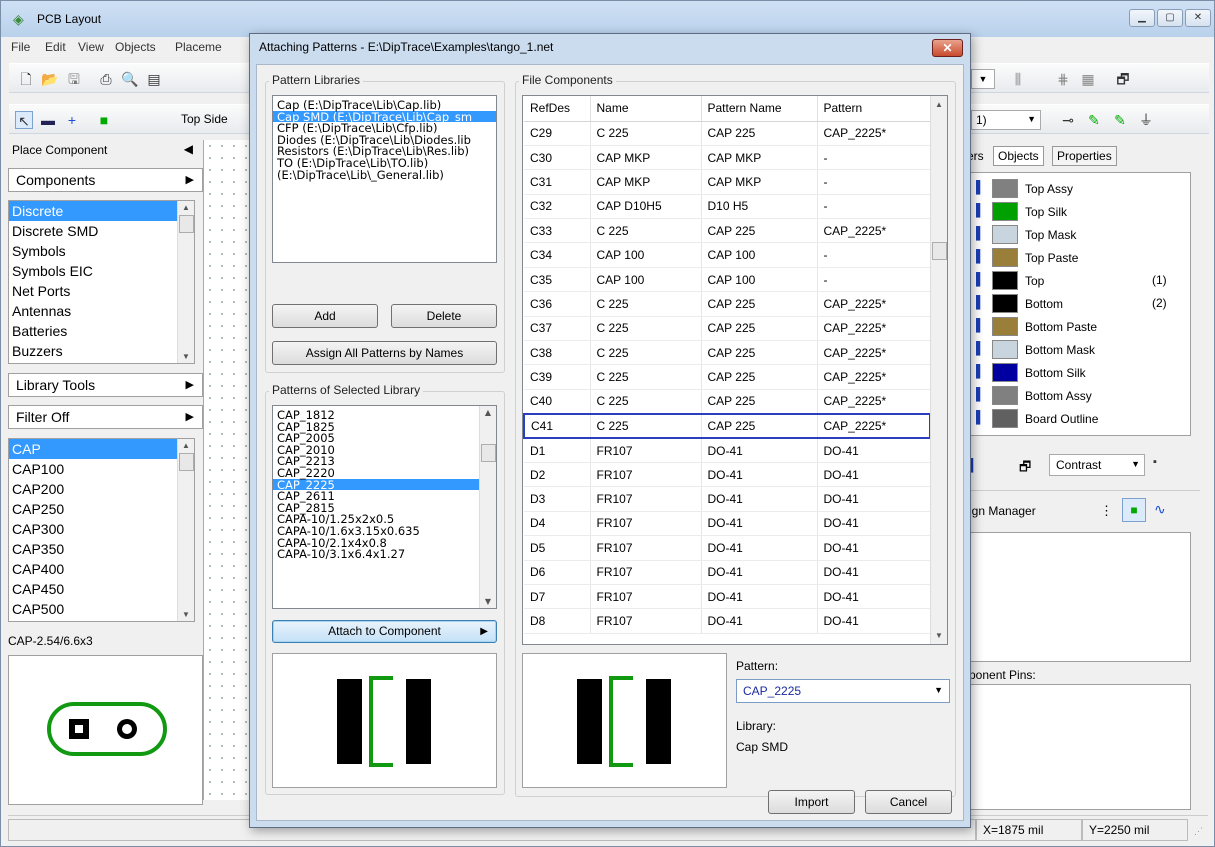 This screenshot has width=1215, height=847. What do you see at coordinates (727, 499) in the screenshot?
I see `table-row: D3 FR107 DO-41 DO-41` at bounding box center [727, 499].